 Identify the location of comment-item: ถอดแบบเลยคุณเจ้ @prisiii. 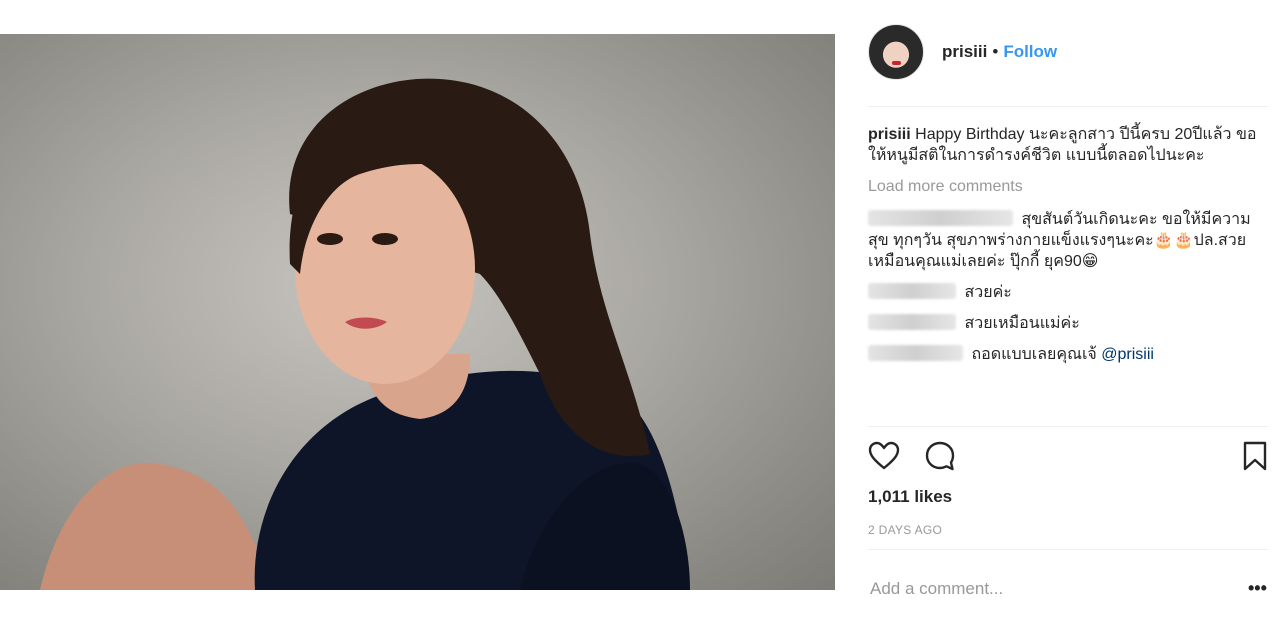
(1065, 354).